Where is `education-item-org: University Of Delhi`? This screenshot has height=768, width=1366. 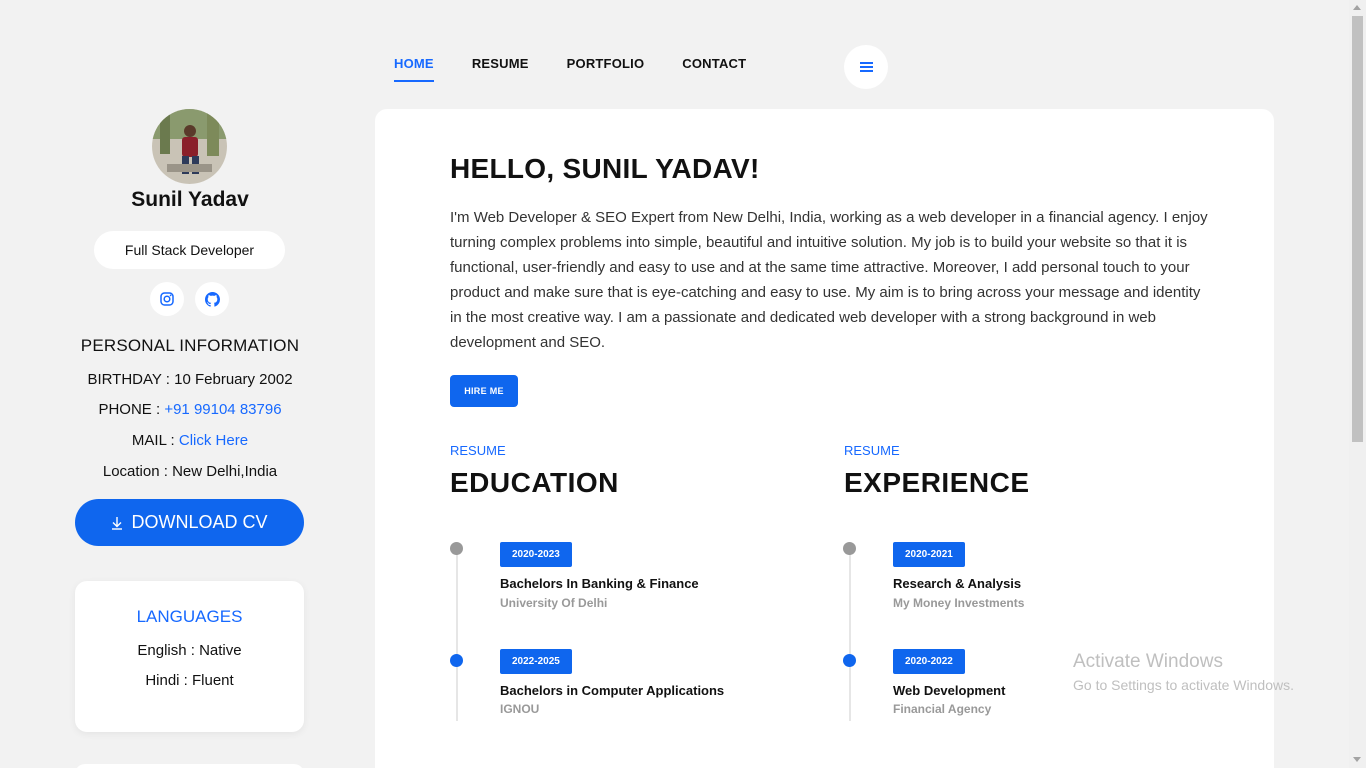 education-item-org: University Of Delhi is located at coordinates (554, 603).